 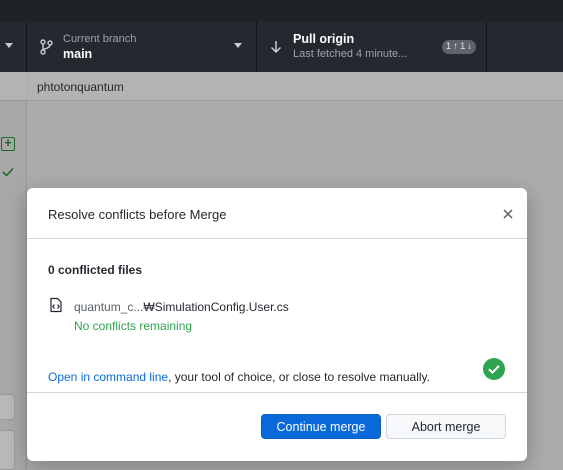 I want to click on ahead-behind-badge: 1 ↑ 1 ↓, so click(x=458, y=47).